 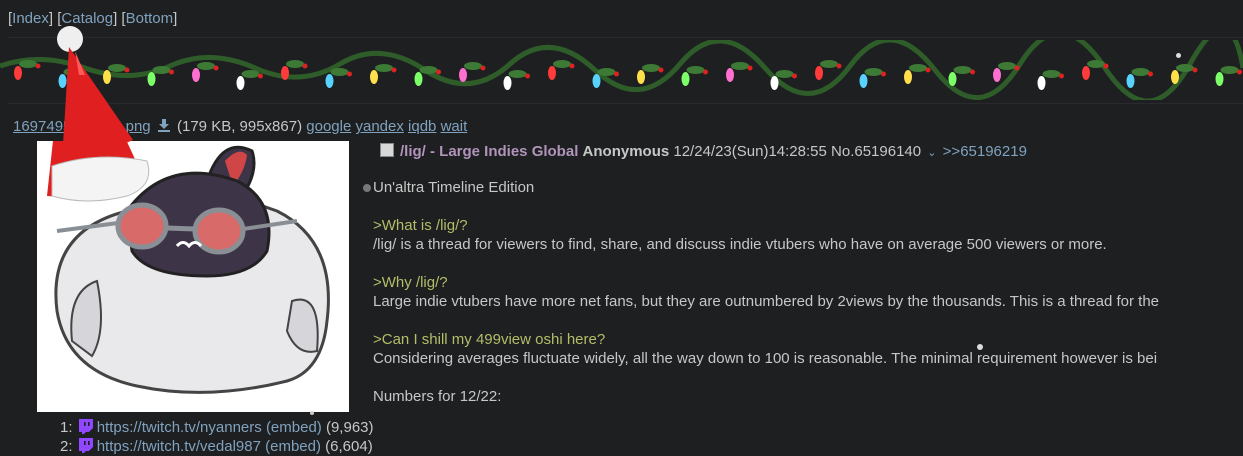 I want to click on bottom-link: Bottom, so click(x=150, y=18).